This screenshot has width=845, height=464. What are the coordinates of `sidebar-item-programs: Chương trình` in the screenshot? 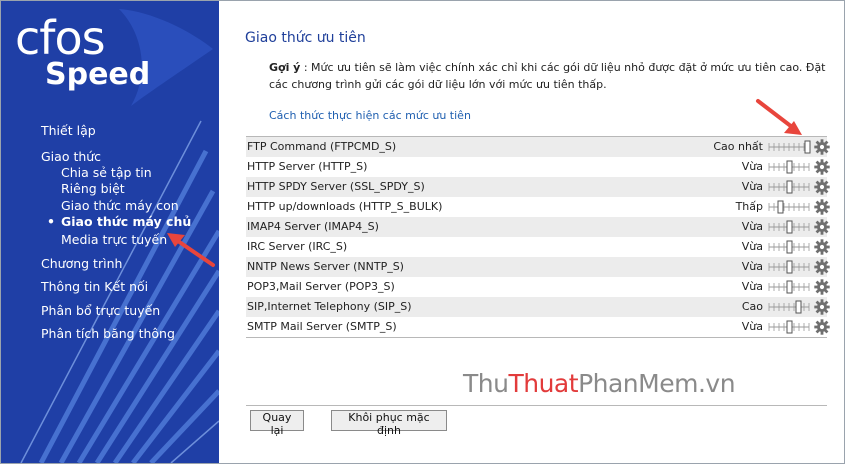 It's located at (81, 264).